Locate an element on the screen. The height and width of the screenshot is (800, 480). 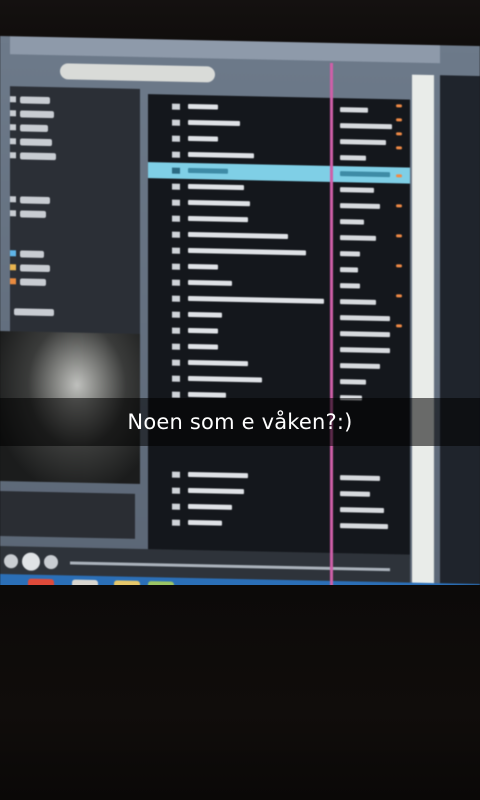
level-indicator-dots is located at coordinates (400, 234).